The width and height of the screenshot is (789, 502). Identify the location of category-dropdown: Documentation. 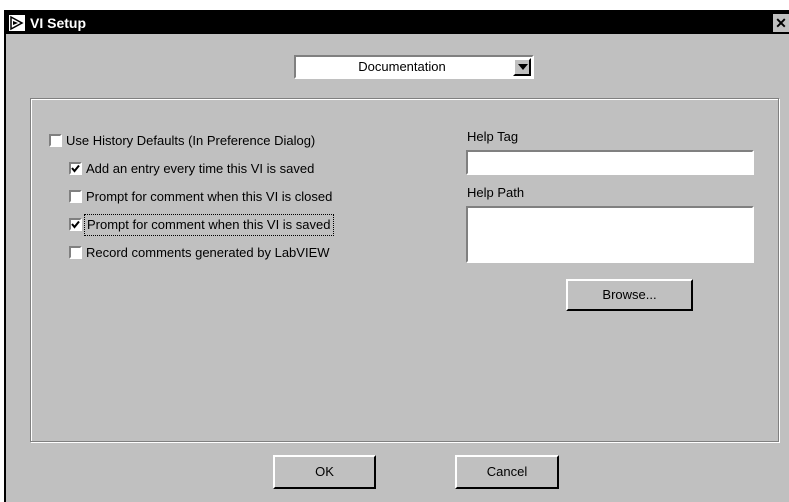
(414, 67).